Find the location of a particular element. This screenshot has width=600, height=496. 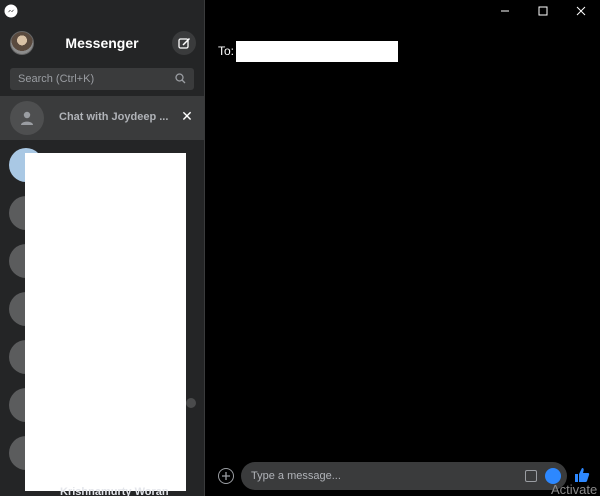

messenger-logo-icon is located at coordinates (11, 11).